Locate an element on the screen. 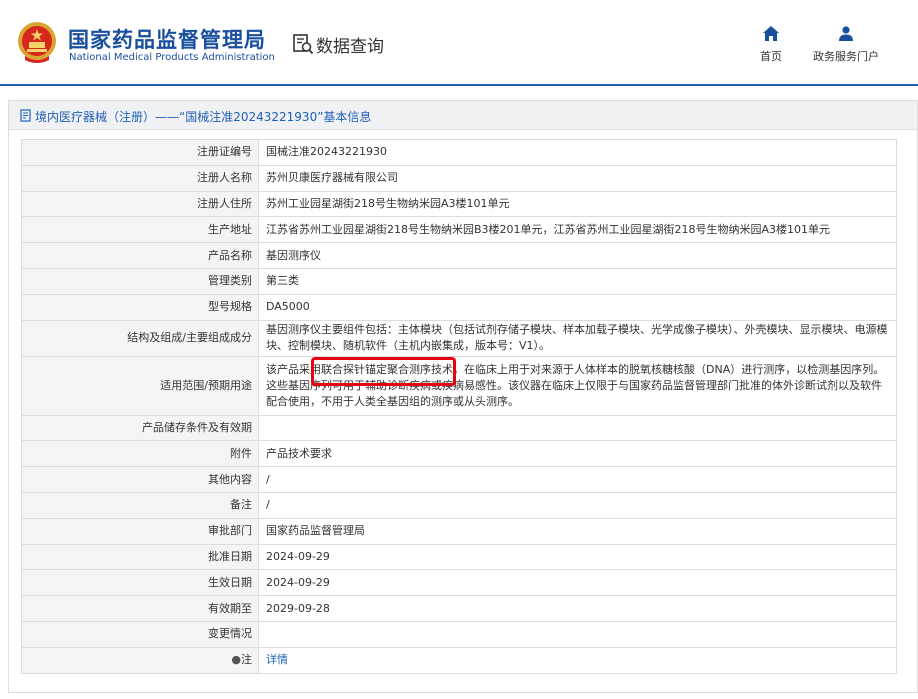  field-label: 变更情况 is located at coordinates (140, 634).